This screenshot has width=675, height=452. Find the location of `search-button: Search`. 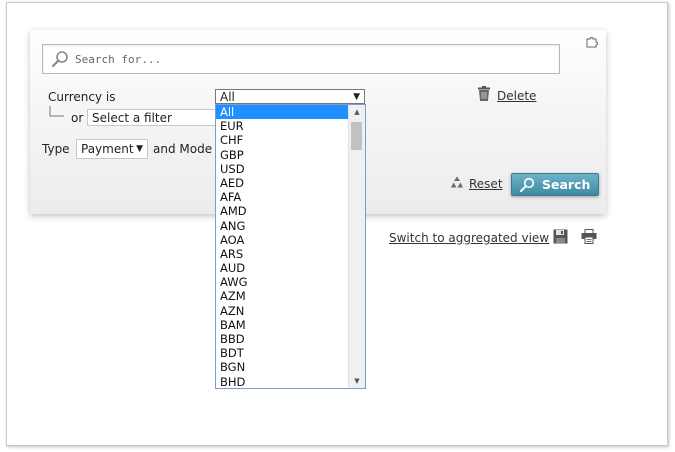

search-button: Search is located at coordinates (555, 184).